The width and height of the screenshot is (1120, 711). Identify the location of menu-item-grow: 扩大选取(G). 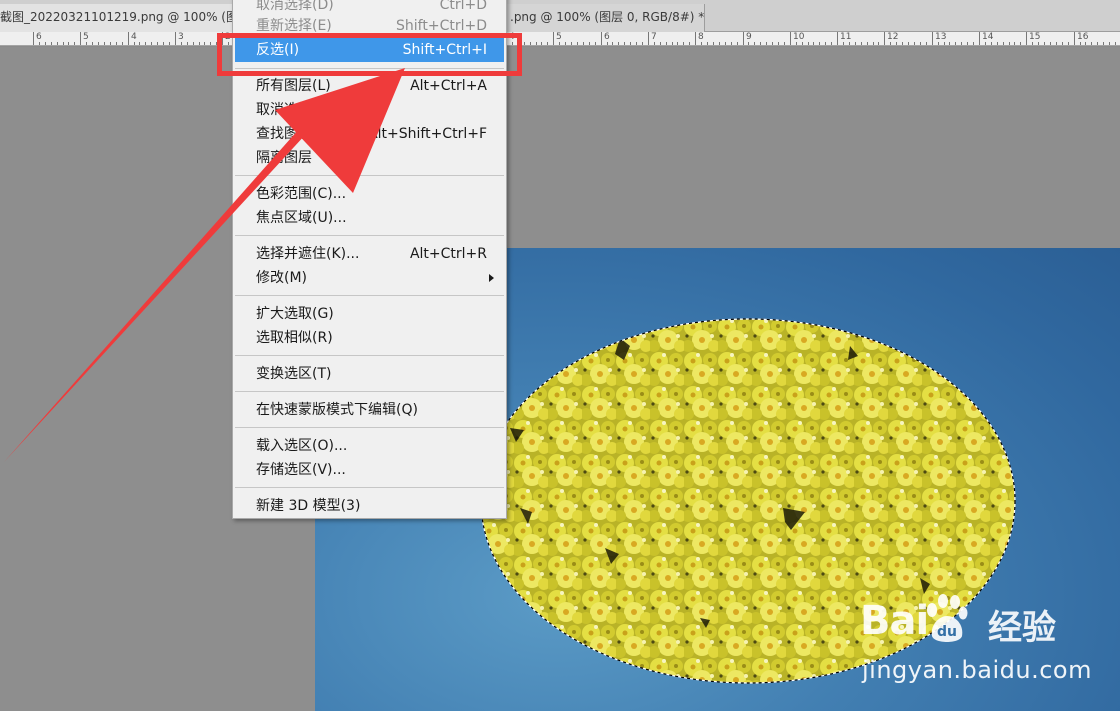
(369, 314).